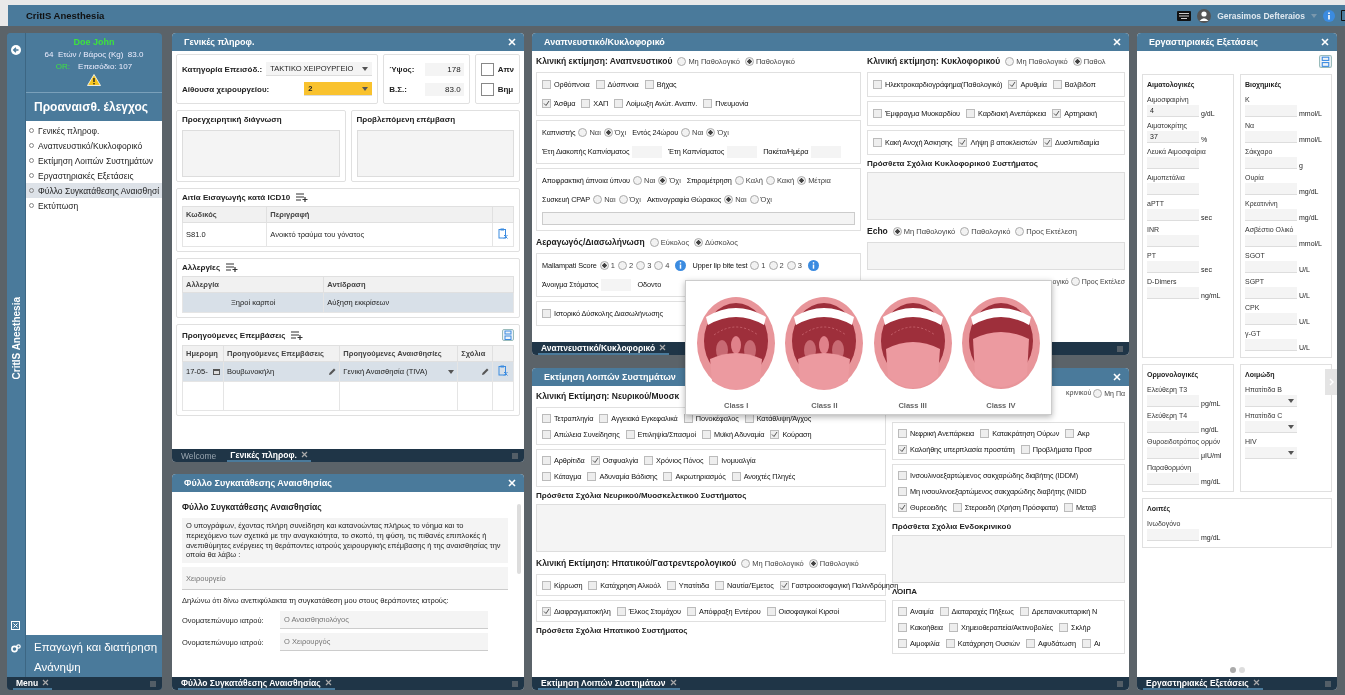 The width and height of the screenshot is (1345, 695). What do you see at coordinates (1241, 670) in the screenshot?
I see `page-dot` at bounding box center [1241, 670].